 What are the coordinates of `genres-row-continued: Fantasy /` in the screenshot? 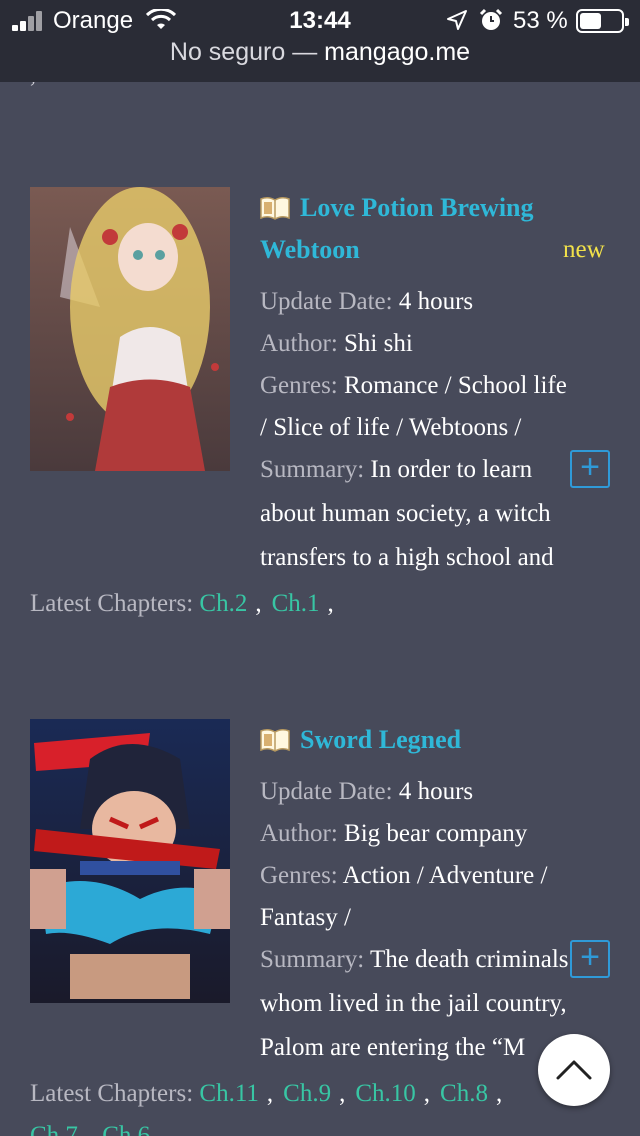 It's located at (305, 917).